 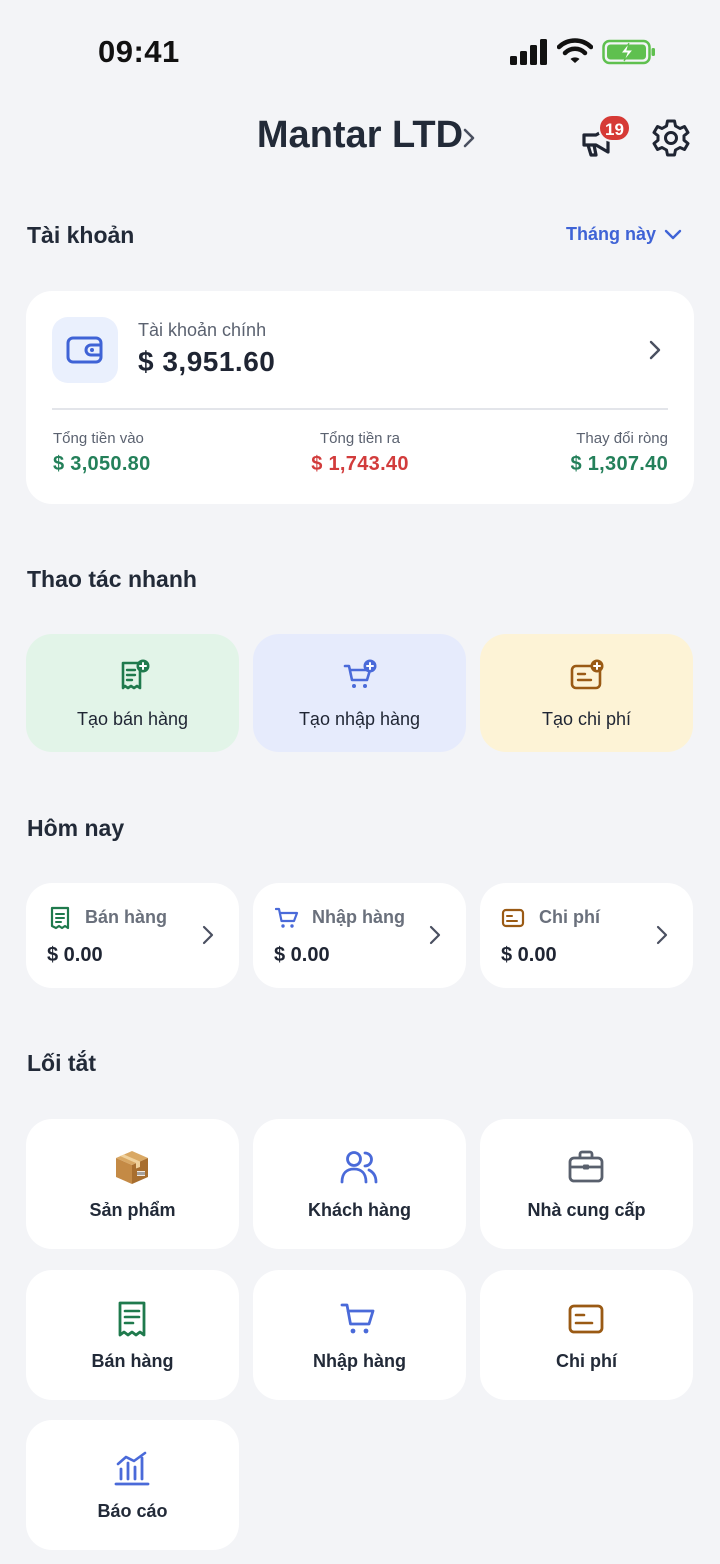 I want to click on users-icon, so click(x=359, y=1167).